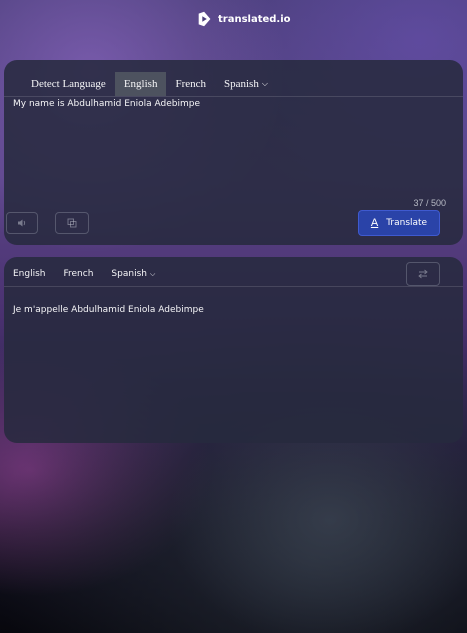  I want to click on source-language-tabs: Detect Language English French Spanish ⌵, so click(149, 84).